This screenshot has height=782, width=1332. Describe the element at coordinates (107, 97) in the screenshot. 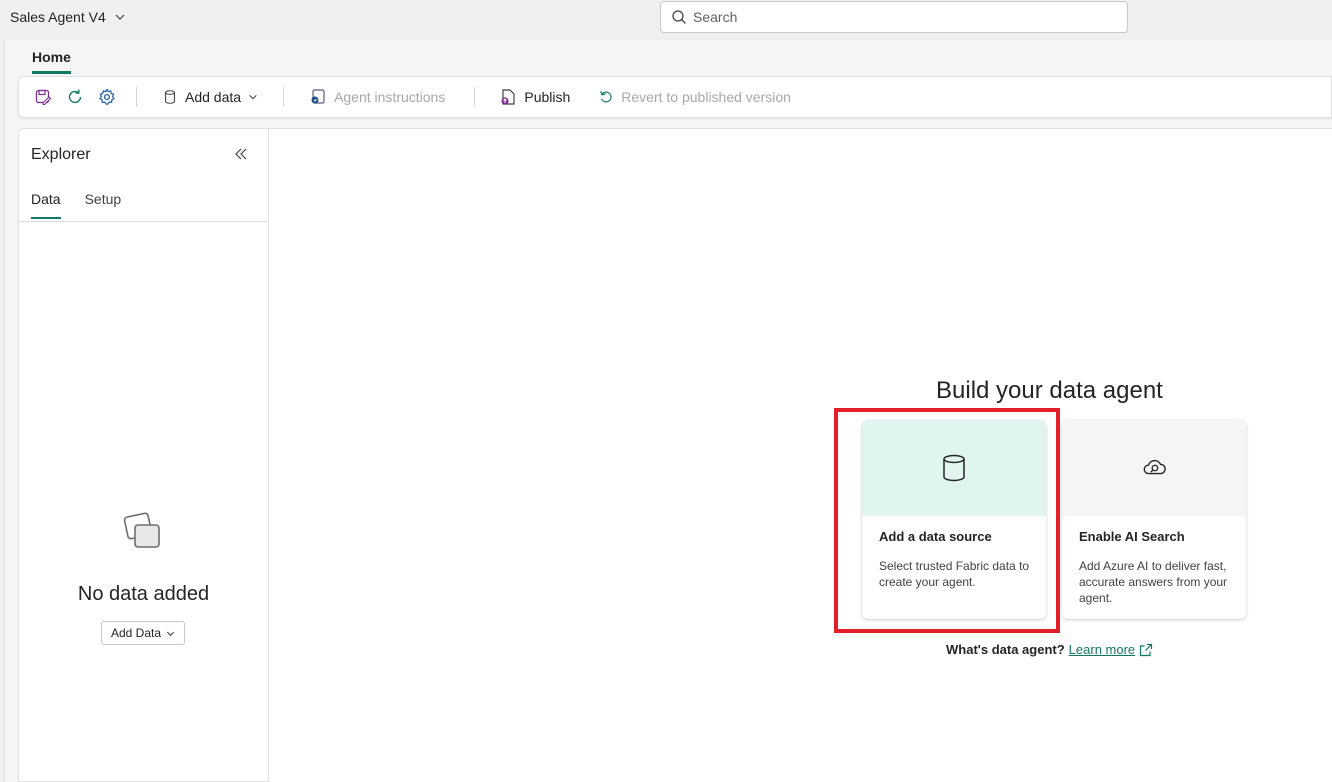

I see `settings-icon` at that location.